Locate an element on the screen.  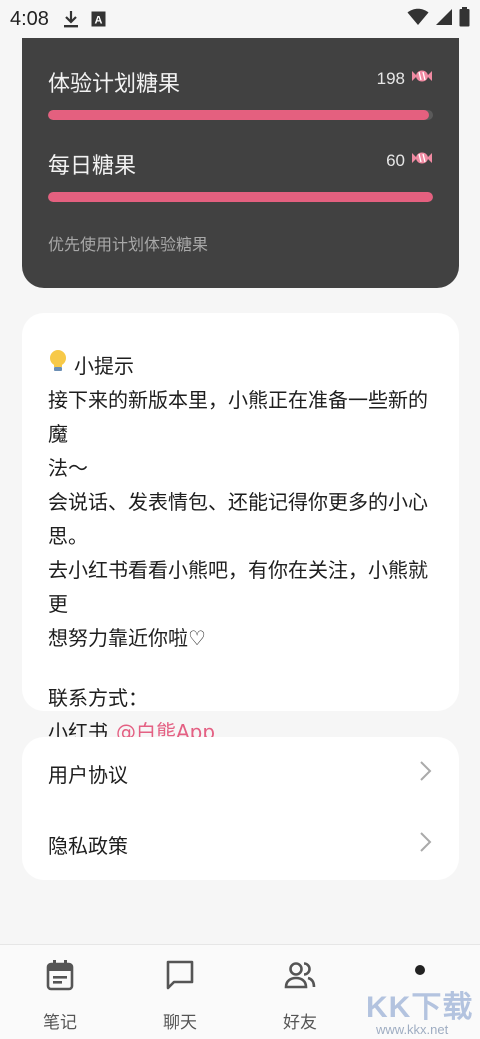
trial-candy-count-value: 198 is located at coordinates (390, 78).